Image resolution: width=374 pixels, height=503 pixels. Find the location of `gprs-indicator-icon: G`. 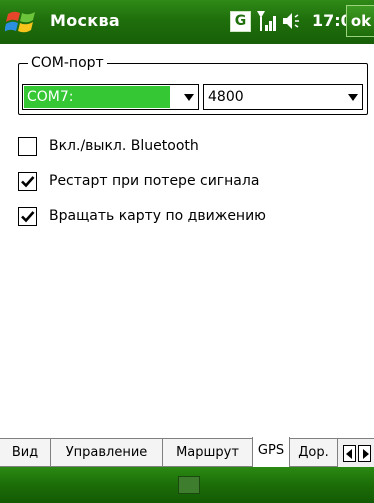

gprs-indicator-icon: G is located at coordinates (240, 21).